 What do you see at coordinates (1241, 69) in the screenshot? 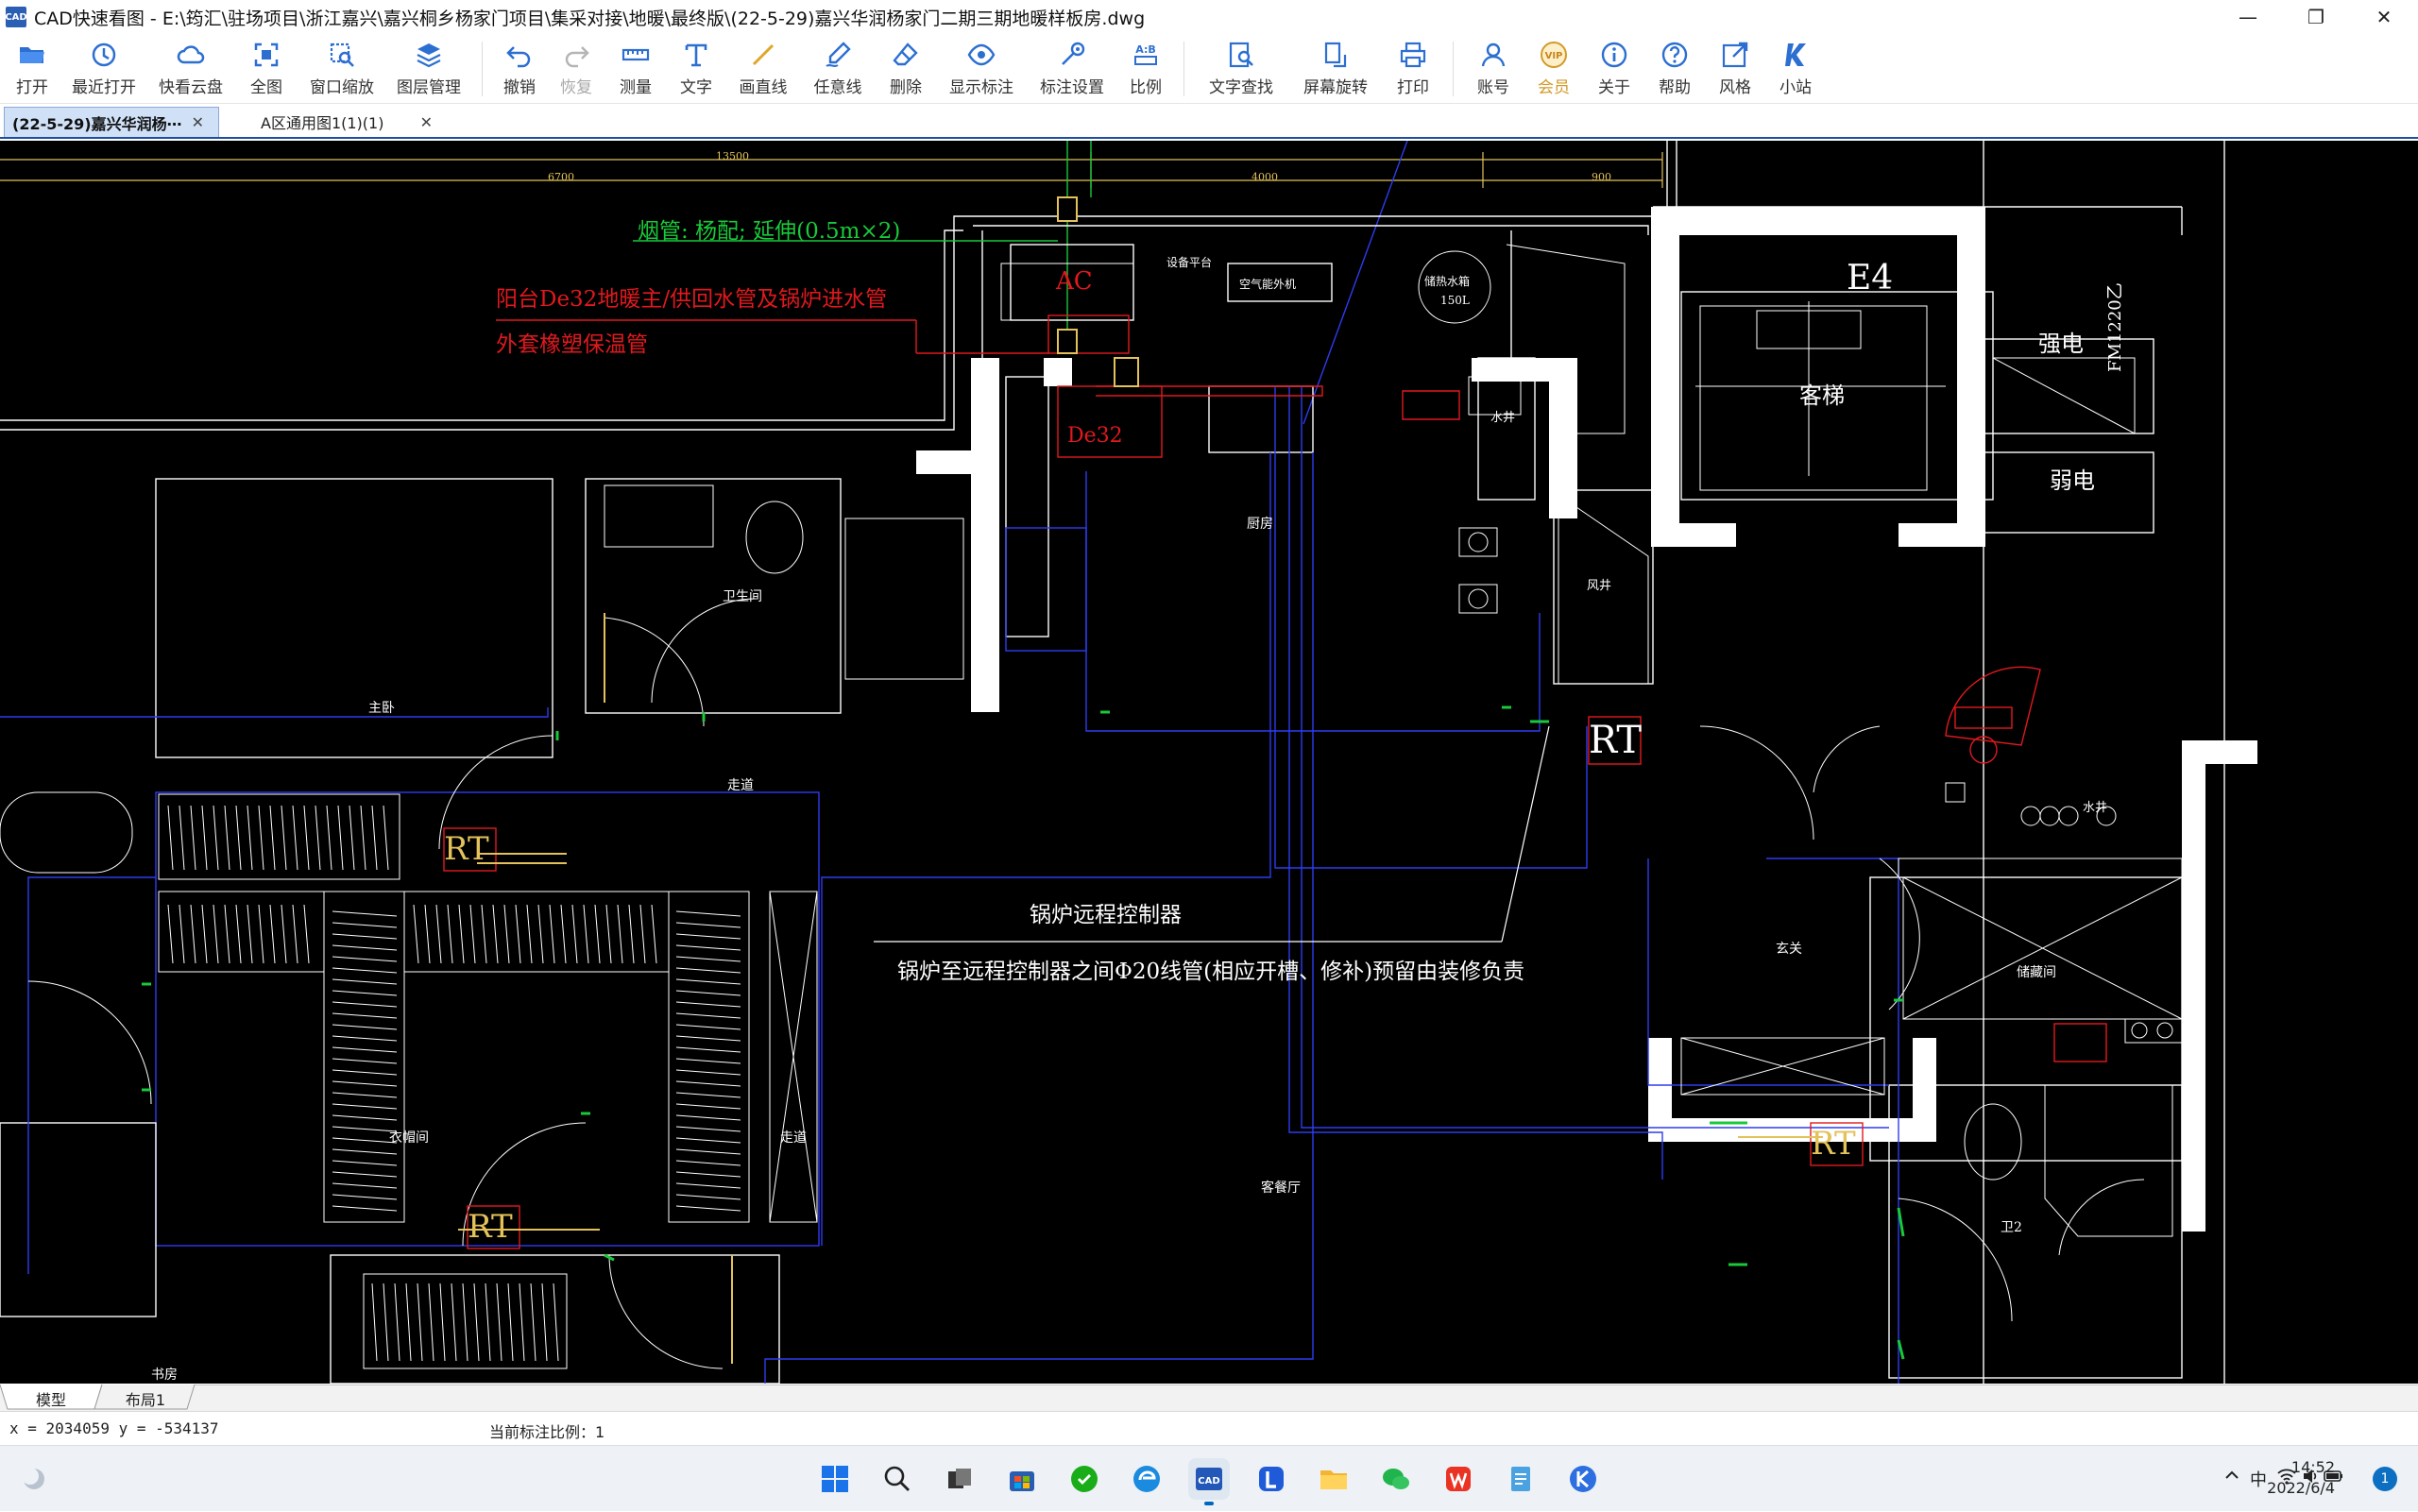
I see `text-search-button: 文字查找` at bounding box center [1241, 69].